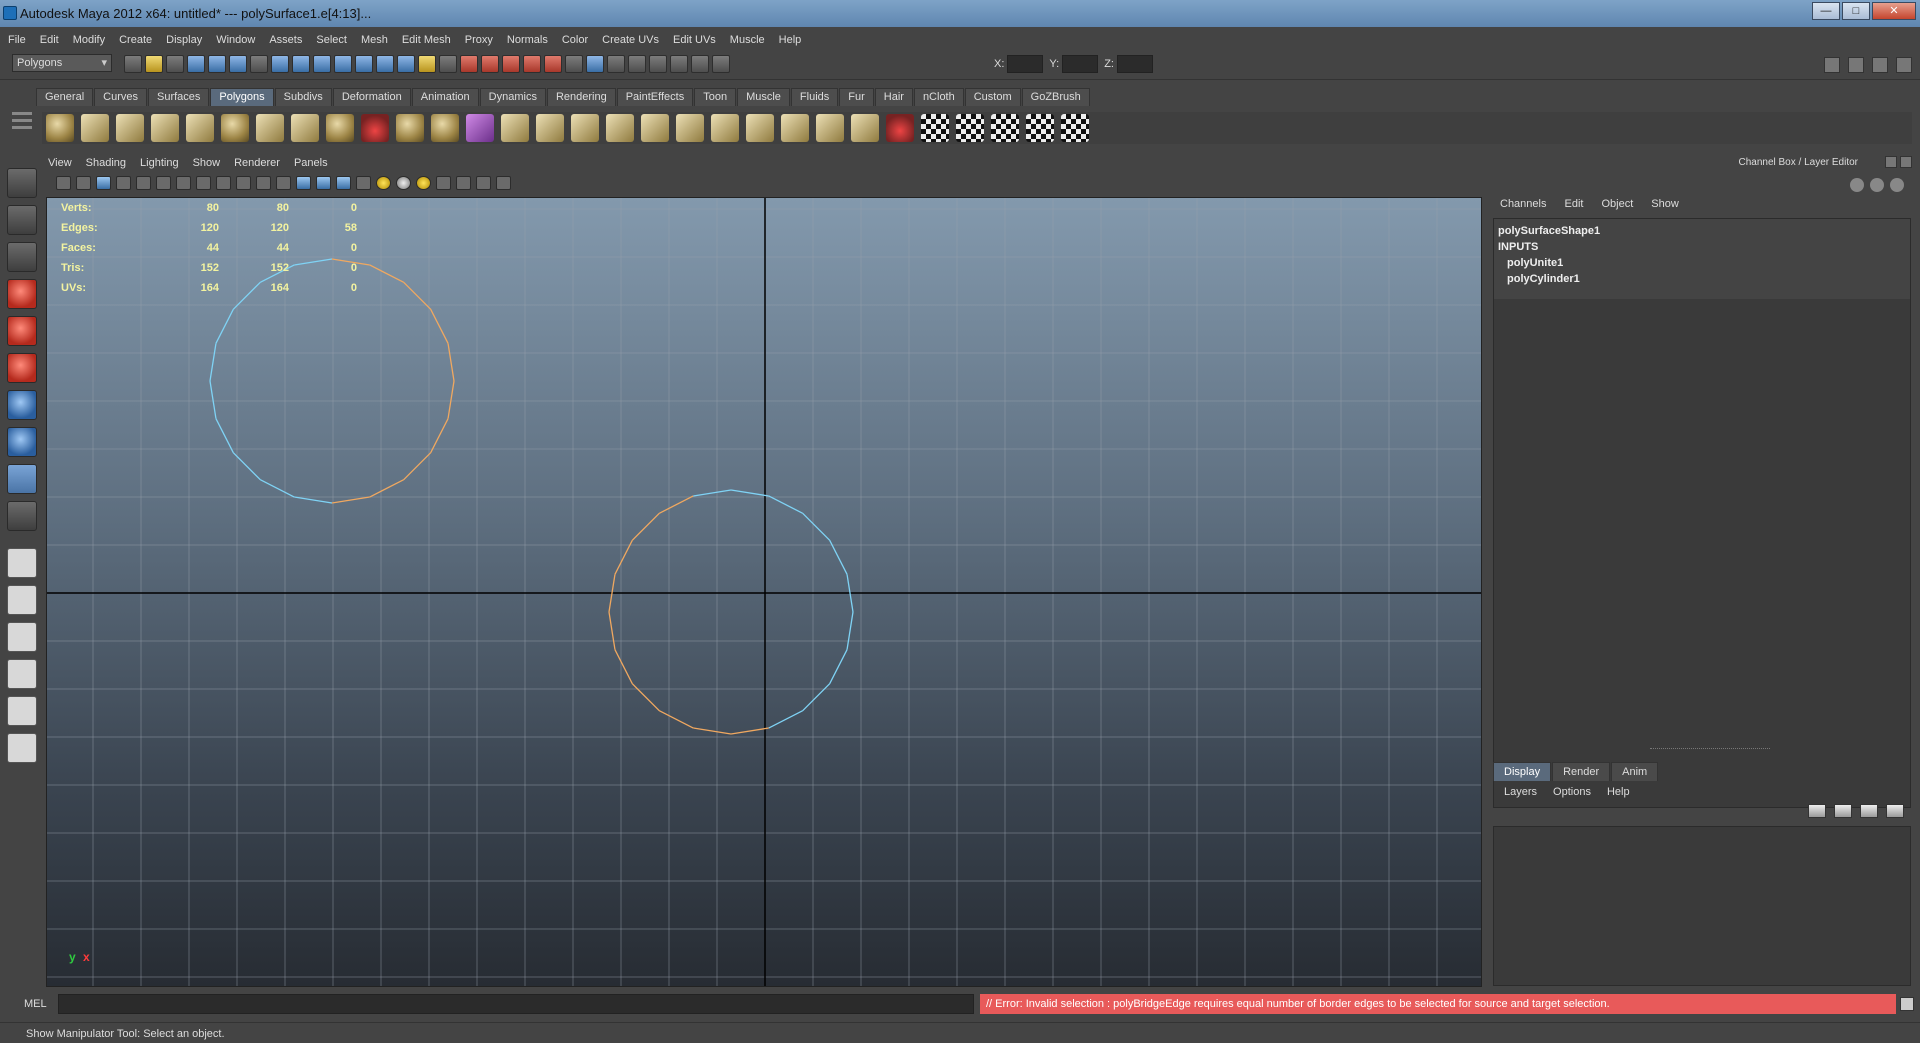 The image size is (1920, 1043). I want to click on cb-menu-show: Show, so click(1665, 204).